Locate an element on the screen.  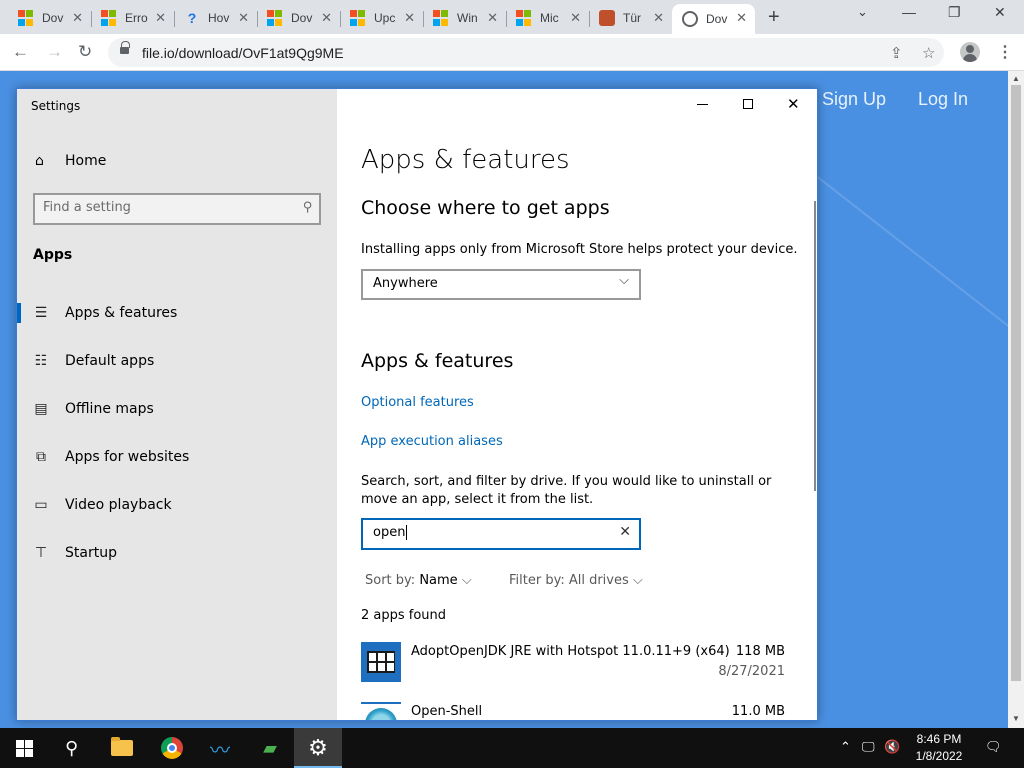
app-size: 118 MB is located at coordinates (760, 651).